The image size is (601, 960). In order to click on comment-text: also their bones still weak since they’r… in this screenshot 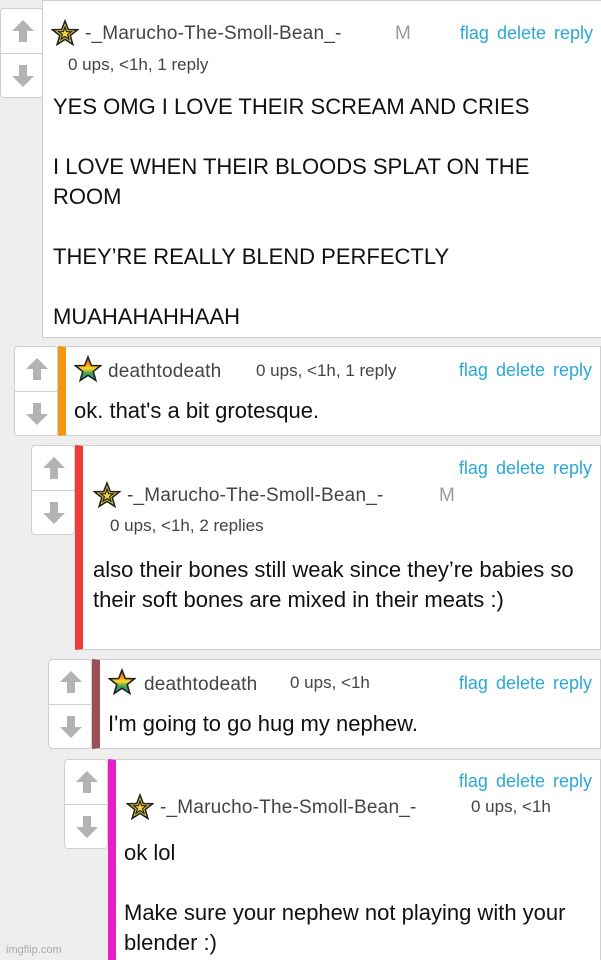, I will do `click(336, 584)`.